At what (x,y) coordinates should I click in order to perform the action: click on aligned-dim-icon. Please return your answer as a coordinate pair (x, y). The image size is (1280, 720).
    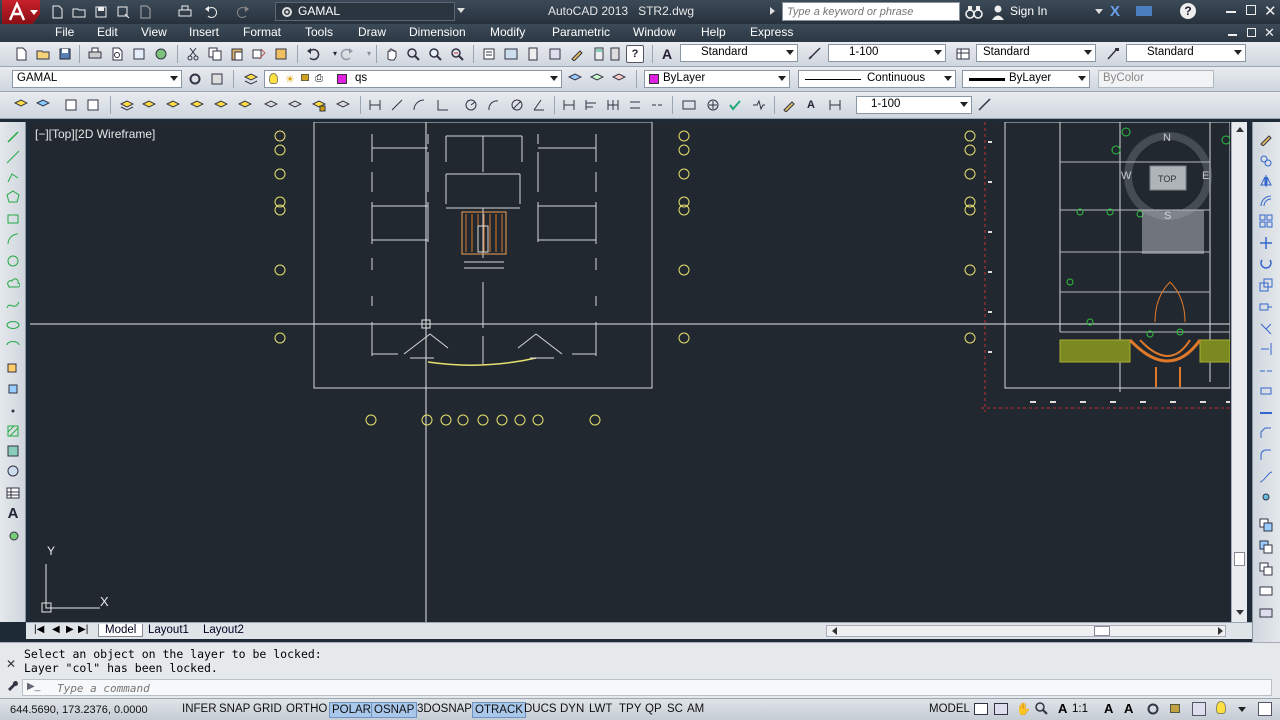
    Looking at the image, I should click on (397, 105).